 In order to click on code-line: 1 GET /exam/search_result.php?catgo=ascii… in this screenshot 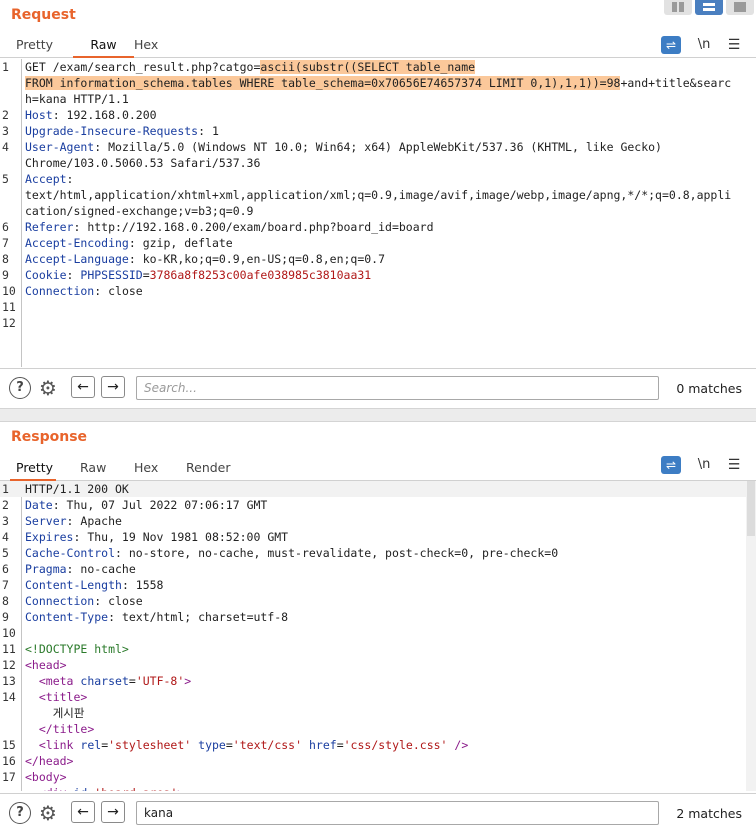, I will do `click(378, 67)`.